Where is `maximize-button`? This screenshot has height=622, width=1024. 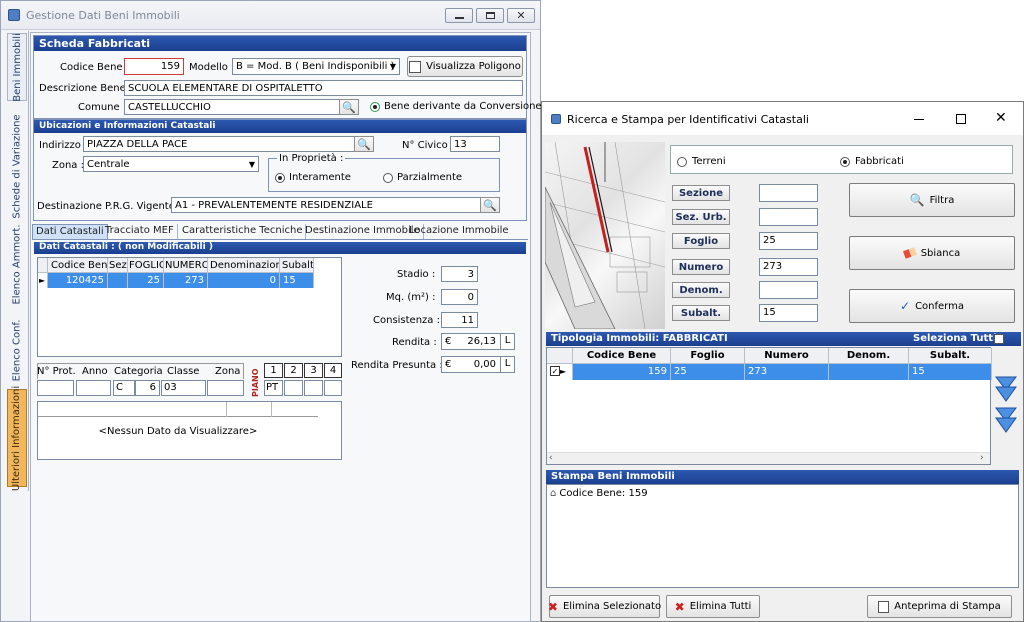
maximize-button is located at coordinates (490, 15).